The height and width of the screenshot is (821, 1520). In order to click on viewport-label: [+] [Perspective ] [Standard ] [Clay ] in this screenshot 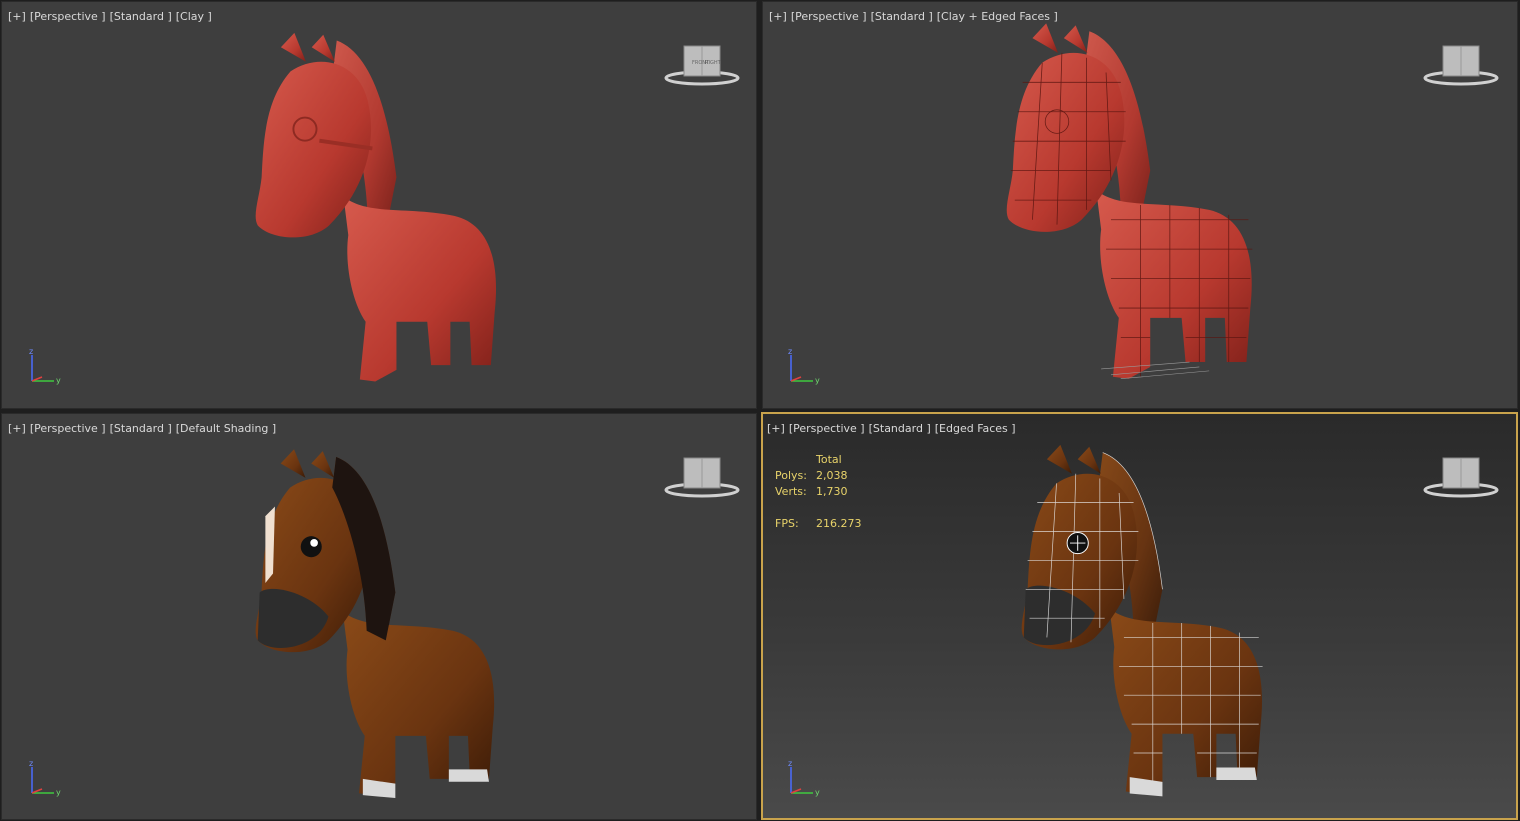, I will do `click(112, 16)`.